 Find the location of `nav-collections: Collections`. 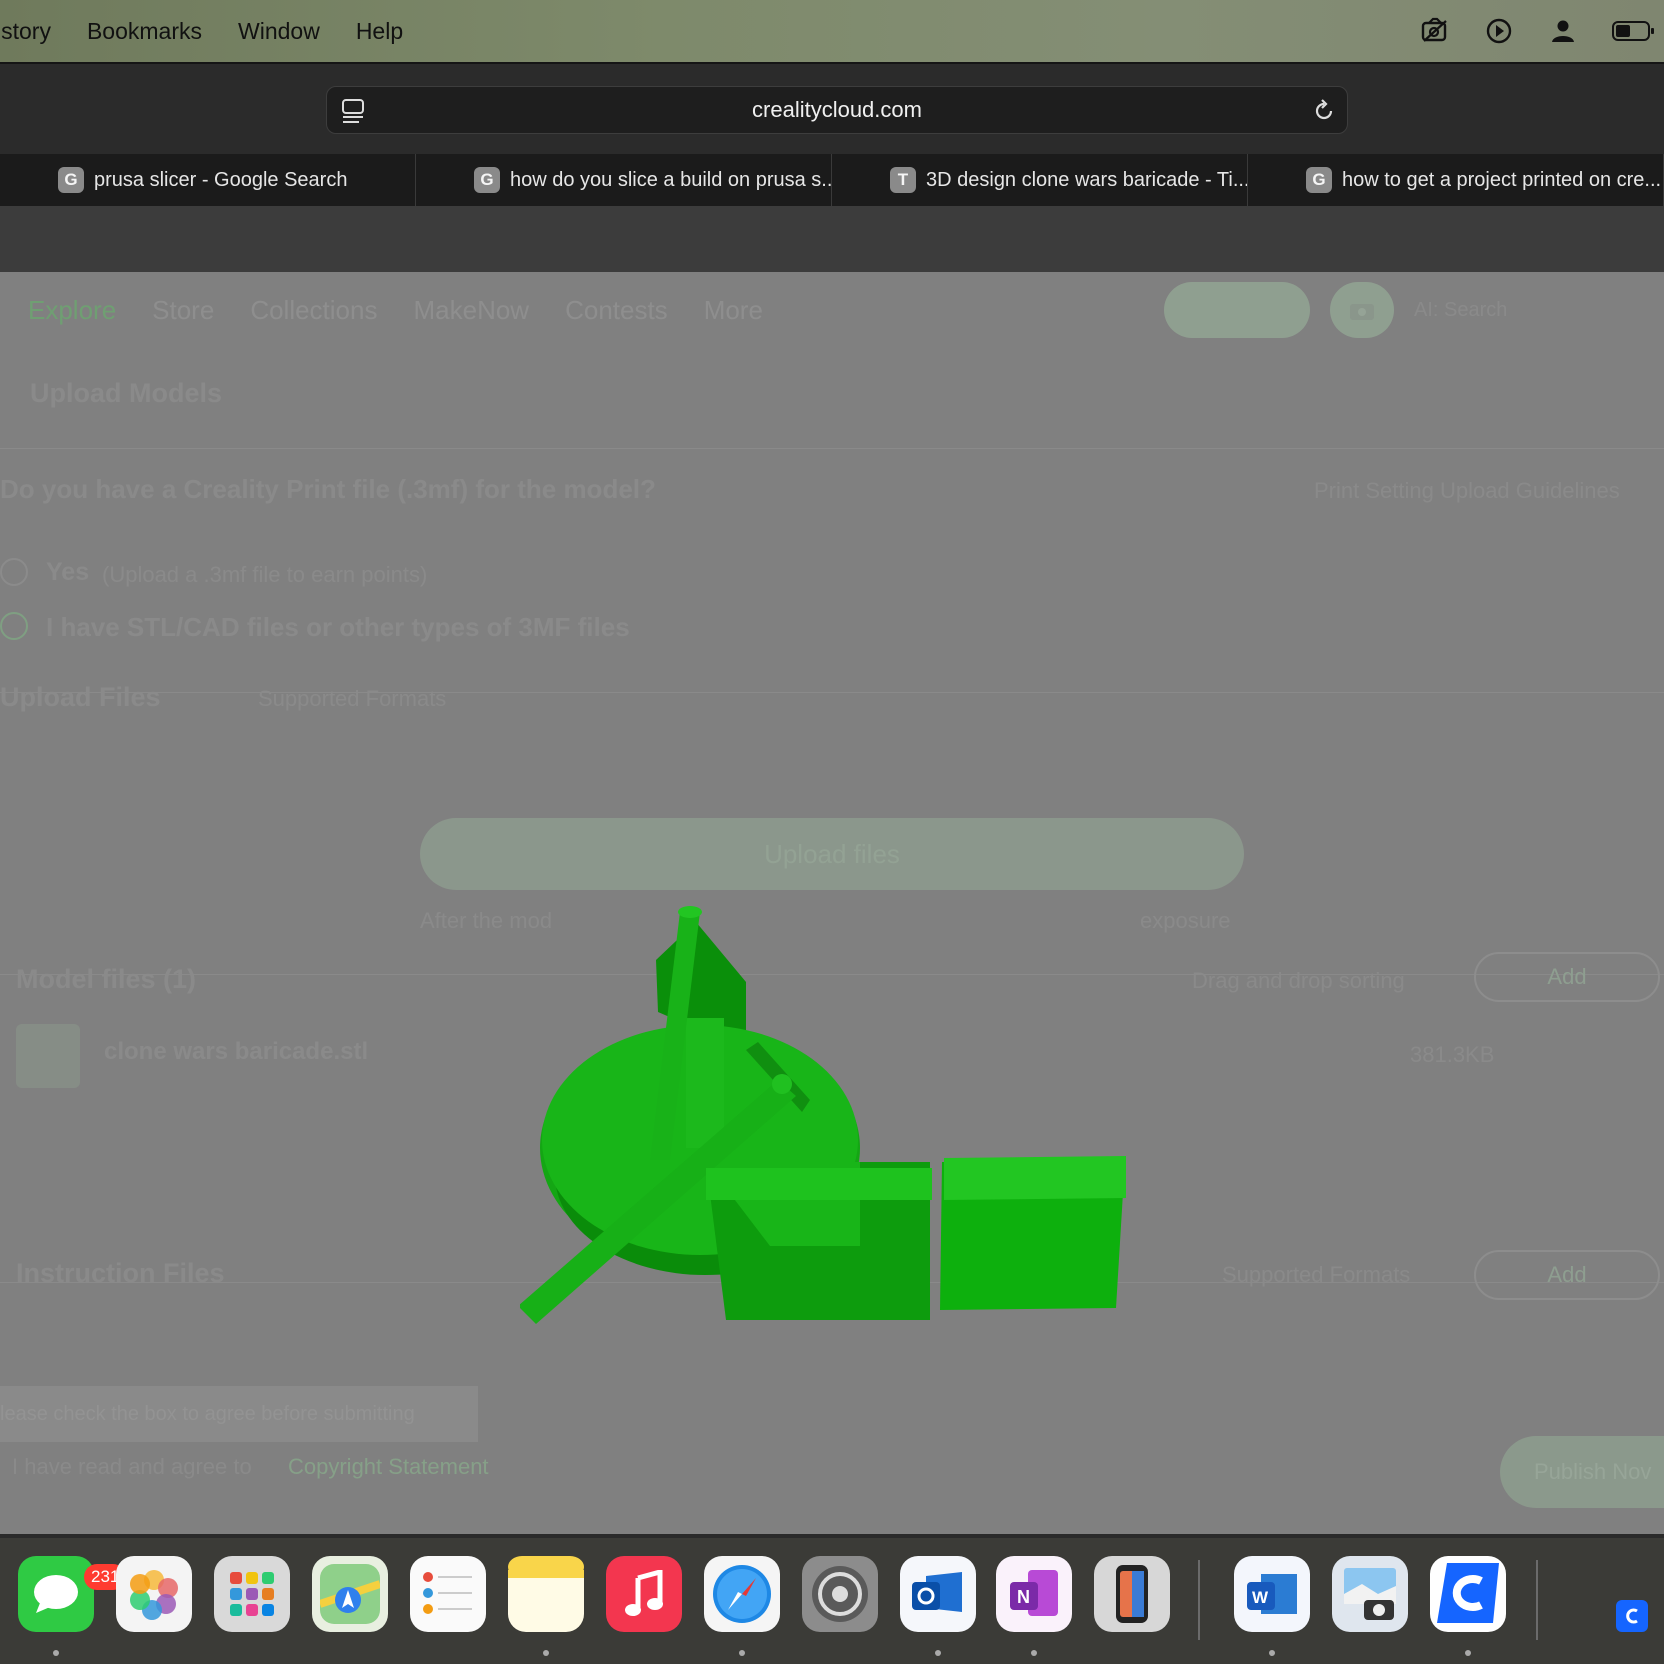

nav-collections: Collections is located at coordinates (313, 310).